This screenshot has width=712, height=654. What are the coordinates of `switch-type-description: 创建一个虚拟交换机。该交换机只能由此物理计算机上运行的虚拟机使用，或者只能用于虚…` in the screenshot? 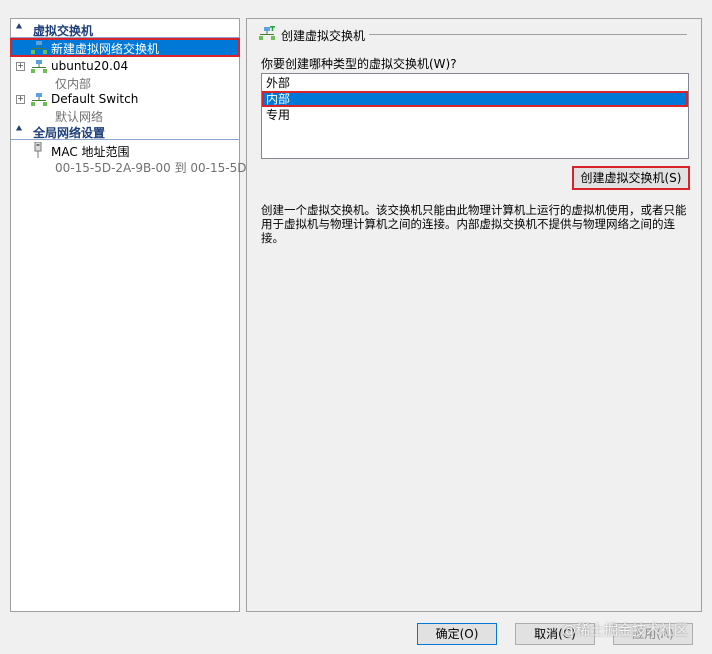 It's located at (474, 224).